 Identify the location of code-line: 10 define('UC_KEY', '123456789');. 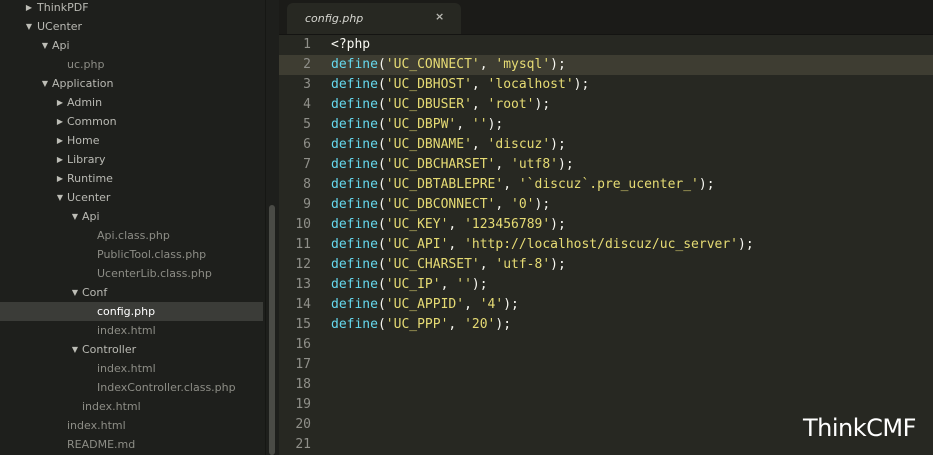
(606, 225).